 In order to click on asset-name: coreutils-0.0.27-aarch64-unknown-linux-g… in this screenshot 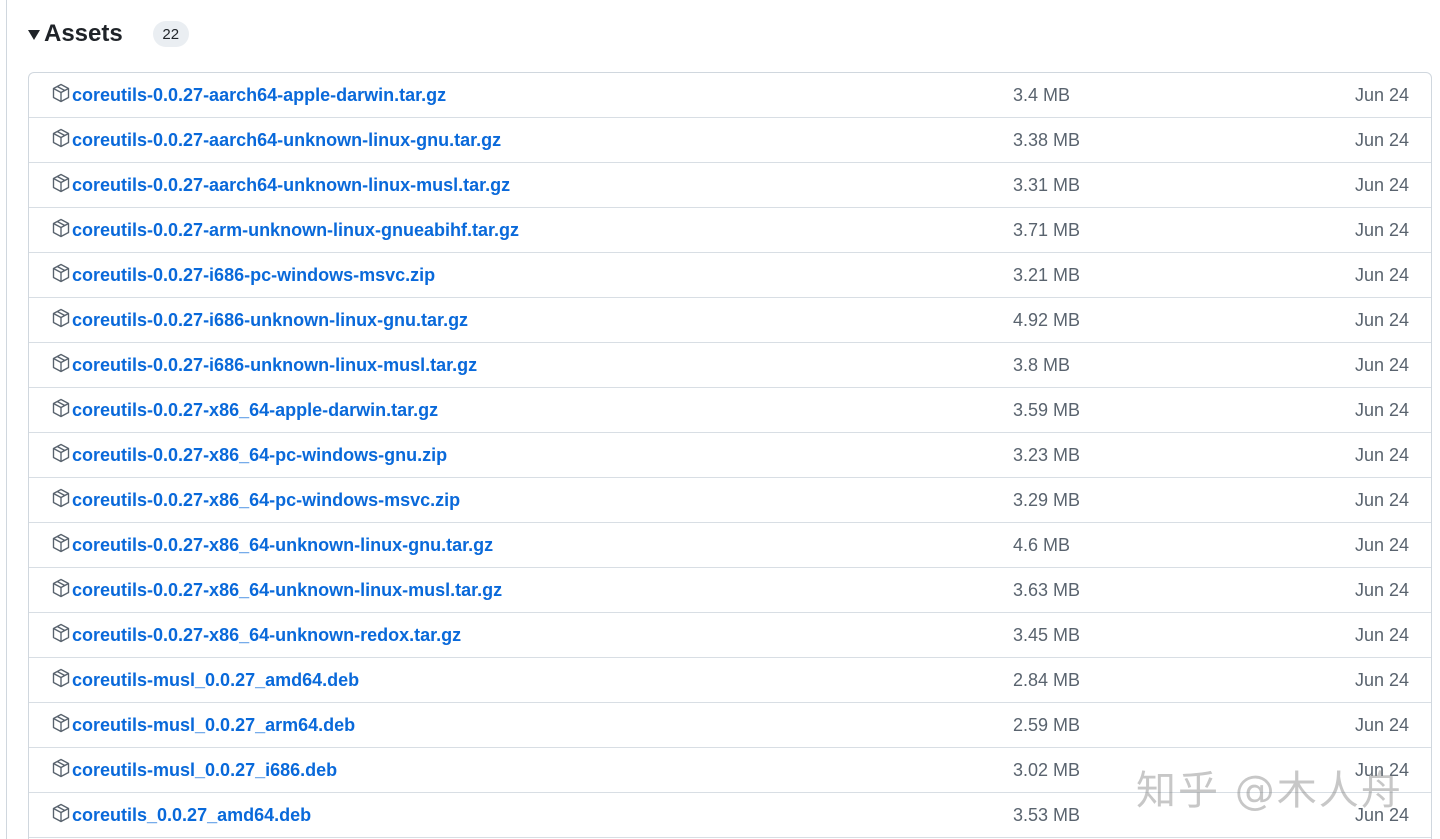, I will do `click(287, 140)`.